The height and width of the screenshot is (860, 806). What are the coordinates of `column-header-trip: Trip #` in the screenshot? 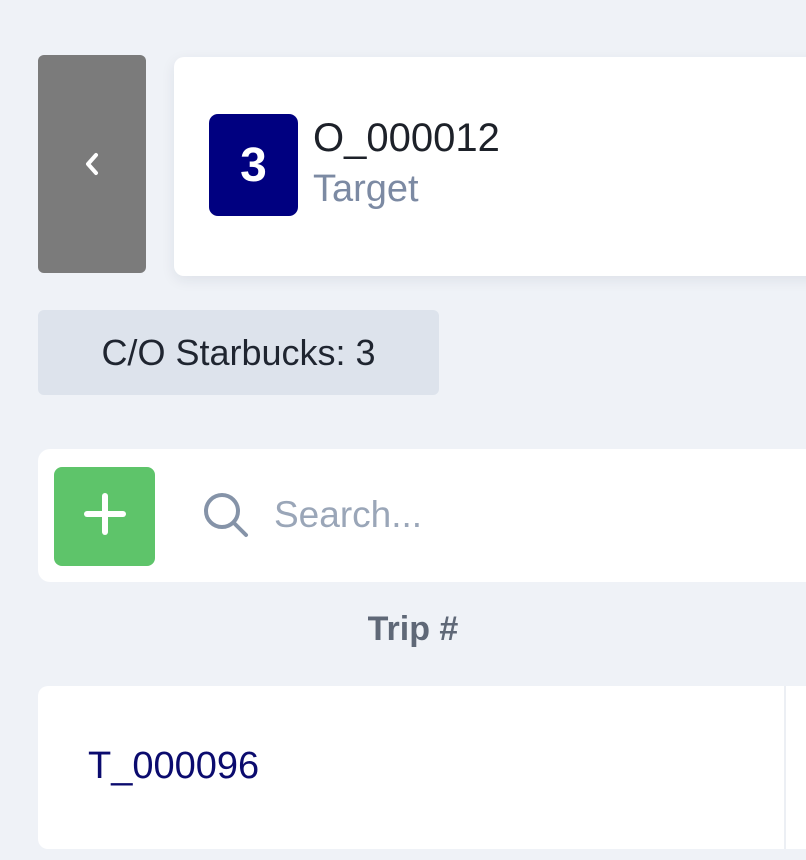 It's located at (413, 629).